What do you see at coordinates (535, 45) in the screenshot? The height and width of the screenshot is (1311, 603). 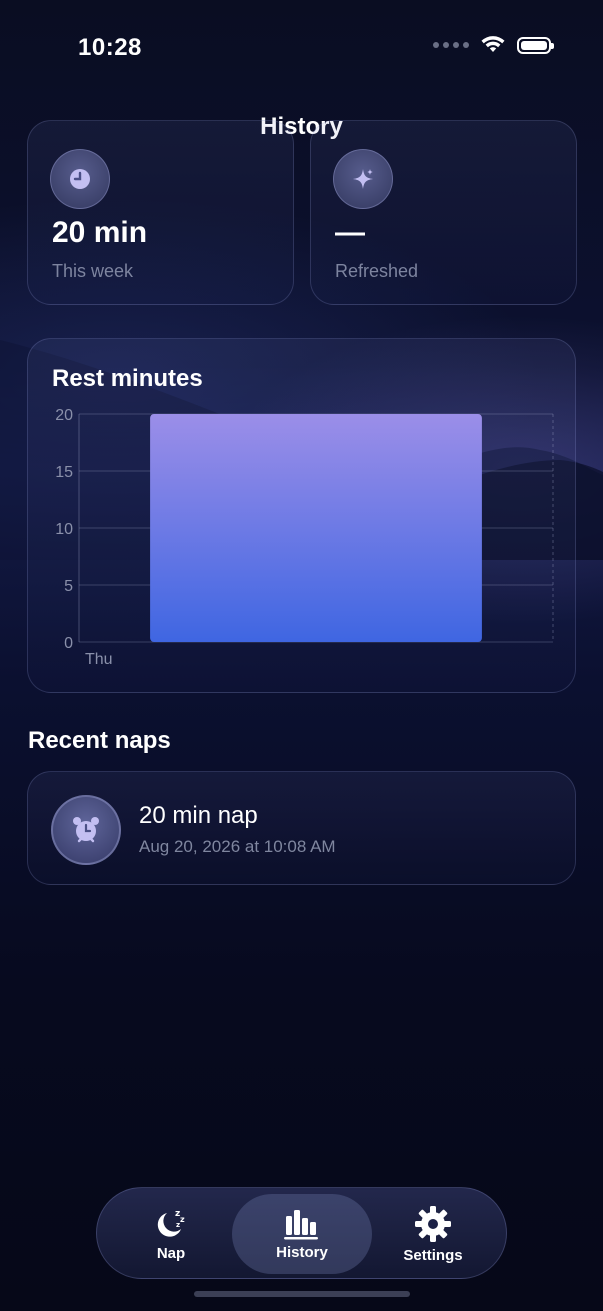 I see `battery-icon` at bounding box center [535, 45].